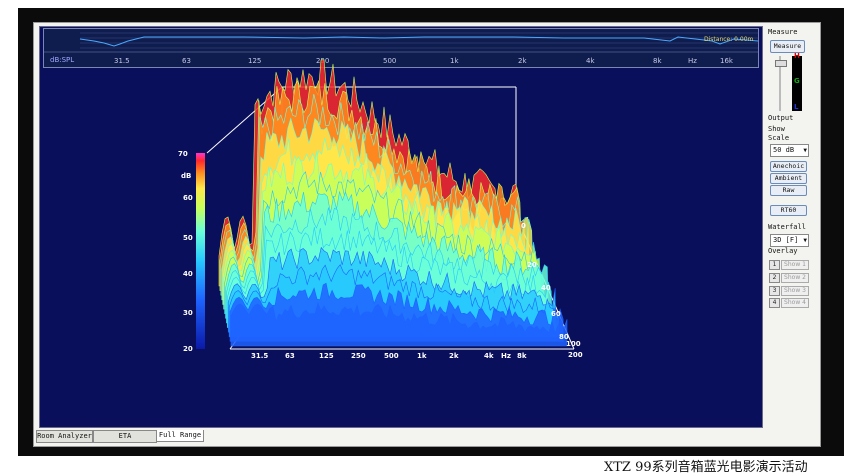 This screenshot has height=475, width=865. What do you see at coordinates (391, 356) in the screenshot?
I see `freq-tick: 500` at bounding box center [391, 356].